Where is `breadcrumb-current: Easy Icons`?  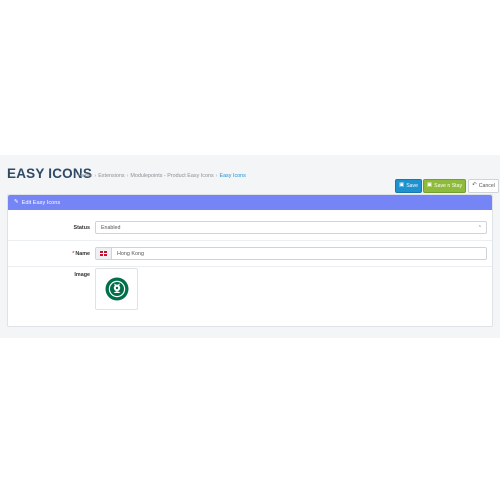 breadcrumb-current: Easy Icons is located at coordinates (232, 176).